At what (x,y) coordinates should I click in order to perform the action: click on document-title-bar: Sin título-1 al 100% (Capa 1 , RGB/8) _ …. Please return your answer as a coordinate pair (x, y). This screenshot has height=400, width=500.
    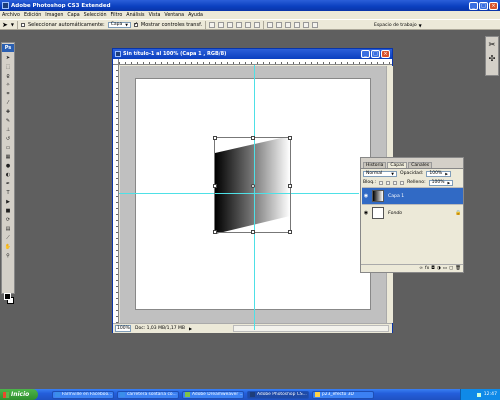
    Looking at the image, I should click on (252, 54).